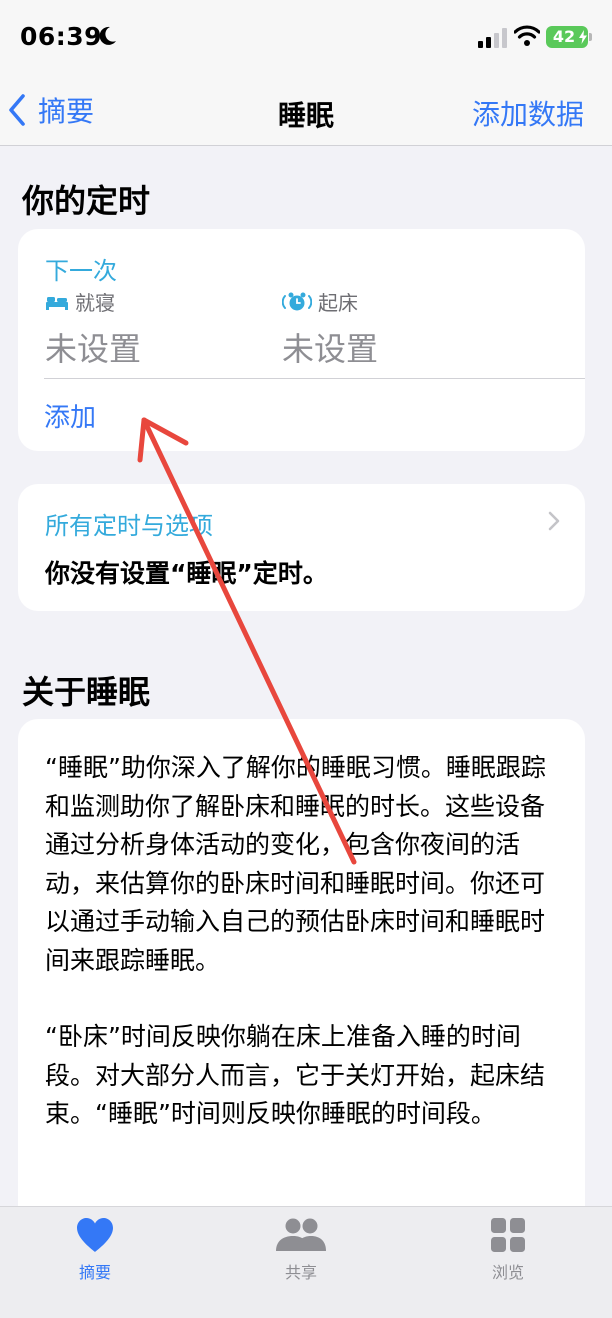  What do you see at coordinates (338, 303) in the screenshot?
I see `wake-label: 起床` at bounding box center [338, 303].